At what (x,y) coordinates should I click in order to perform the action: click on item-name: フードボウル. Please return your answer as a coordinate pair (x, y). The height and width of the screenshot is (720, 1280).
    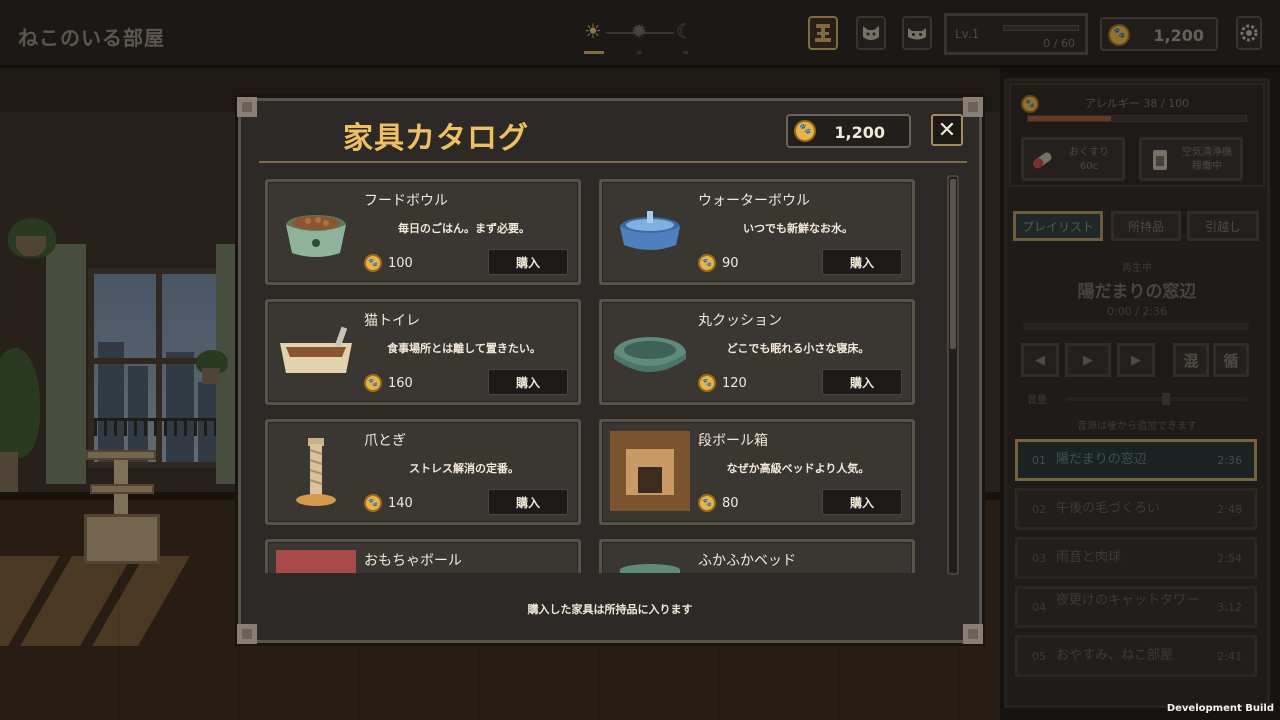
    Looking at the image, I should click on (406, 201).